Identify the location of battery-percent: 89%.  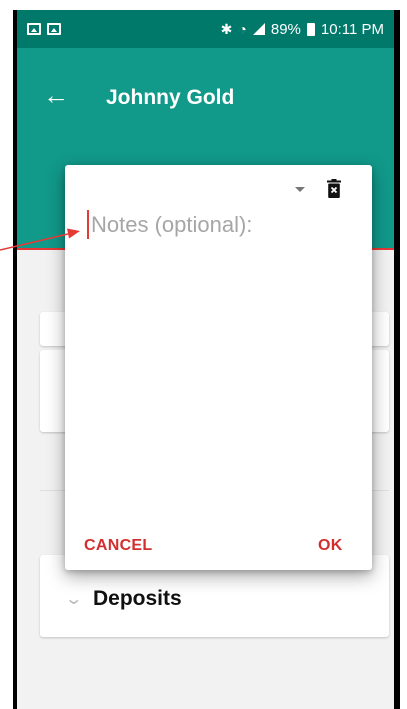
(285, 29).